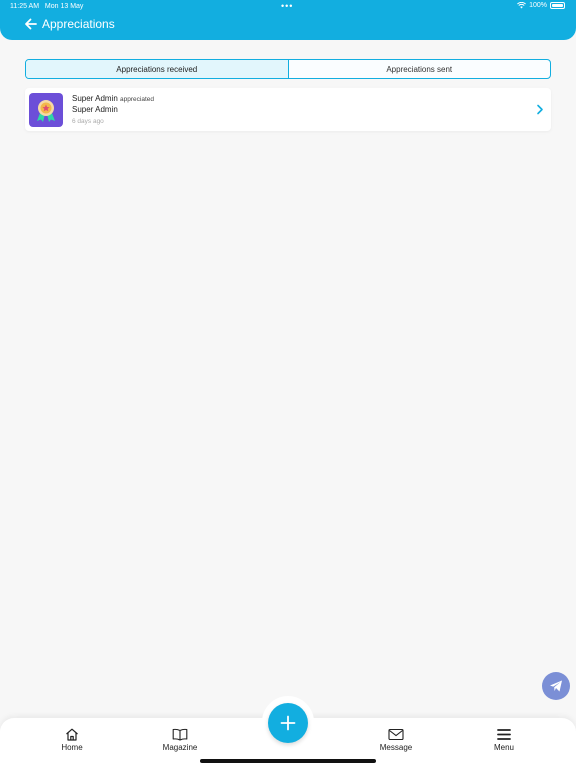 This screenshot has width=576, height=768. I want to click on appreciation-verb: appreciated, so click(137, 99).